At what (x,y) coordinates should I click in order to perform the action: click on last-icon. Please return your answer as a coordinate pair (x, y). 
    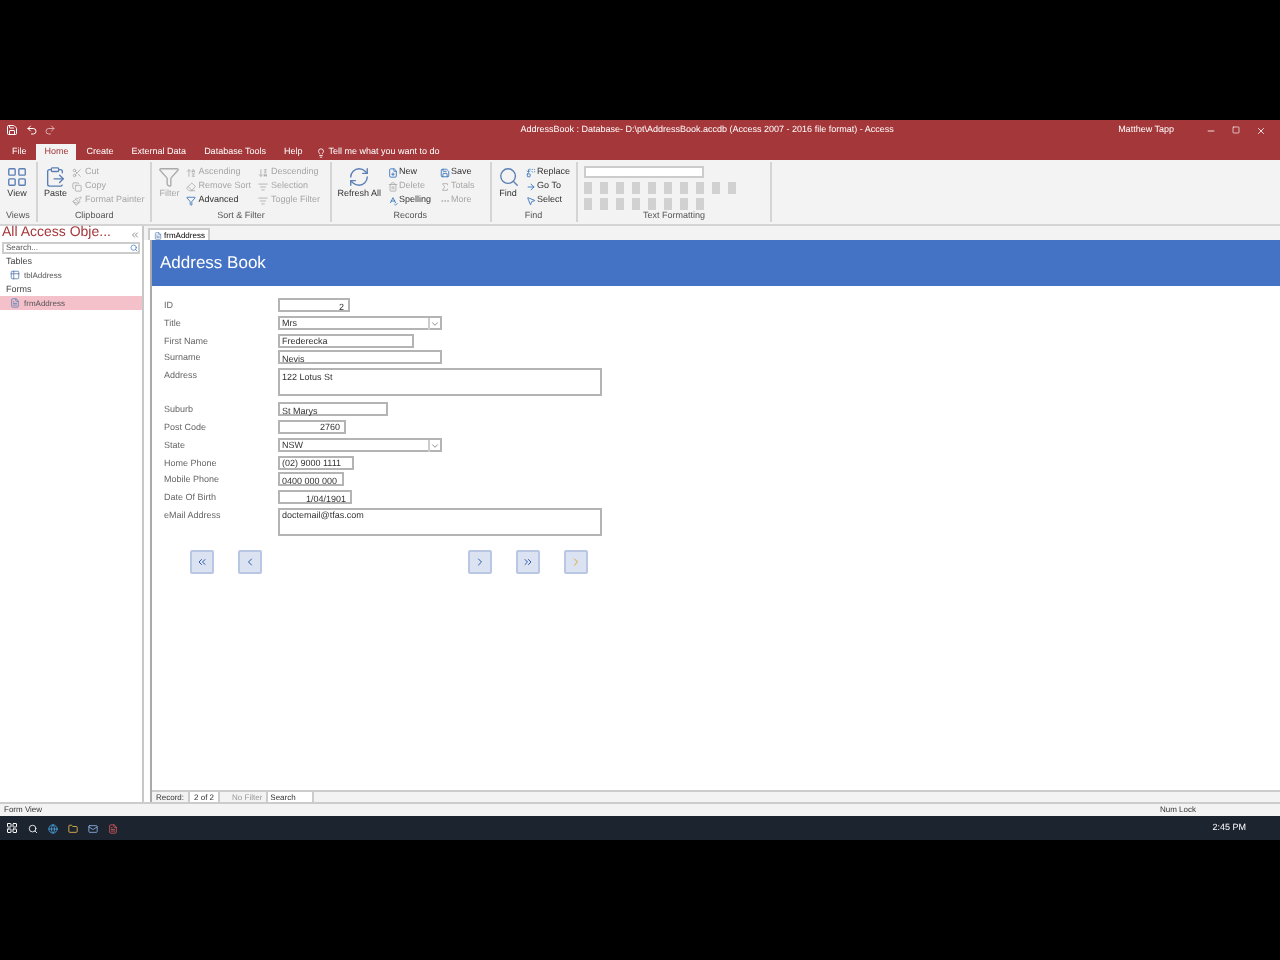
    Looking at the image, I should click on (528, 561).